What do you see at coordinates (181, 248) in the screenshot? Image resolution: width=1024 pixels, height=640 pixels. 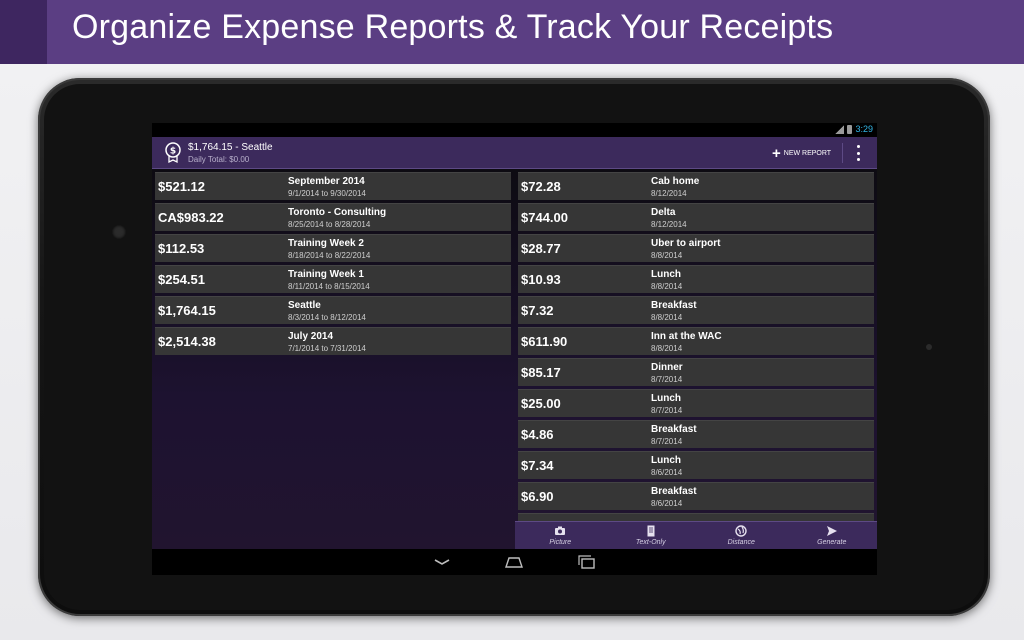 I see `report-amount: $112.53` at bounding box center [181, 248].